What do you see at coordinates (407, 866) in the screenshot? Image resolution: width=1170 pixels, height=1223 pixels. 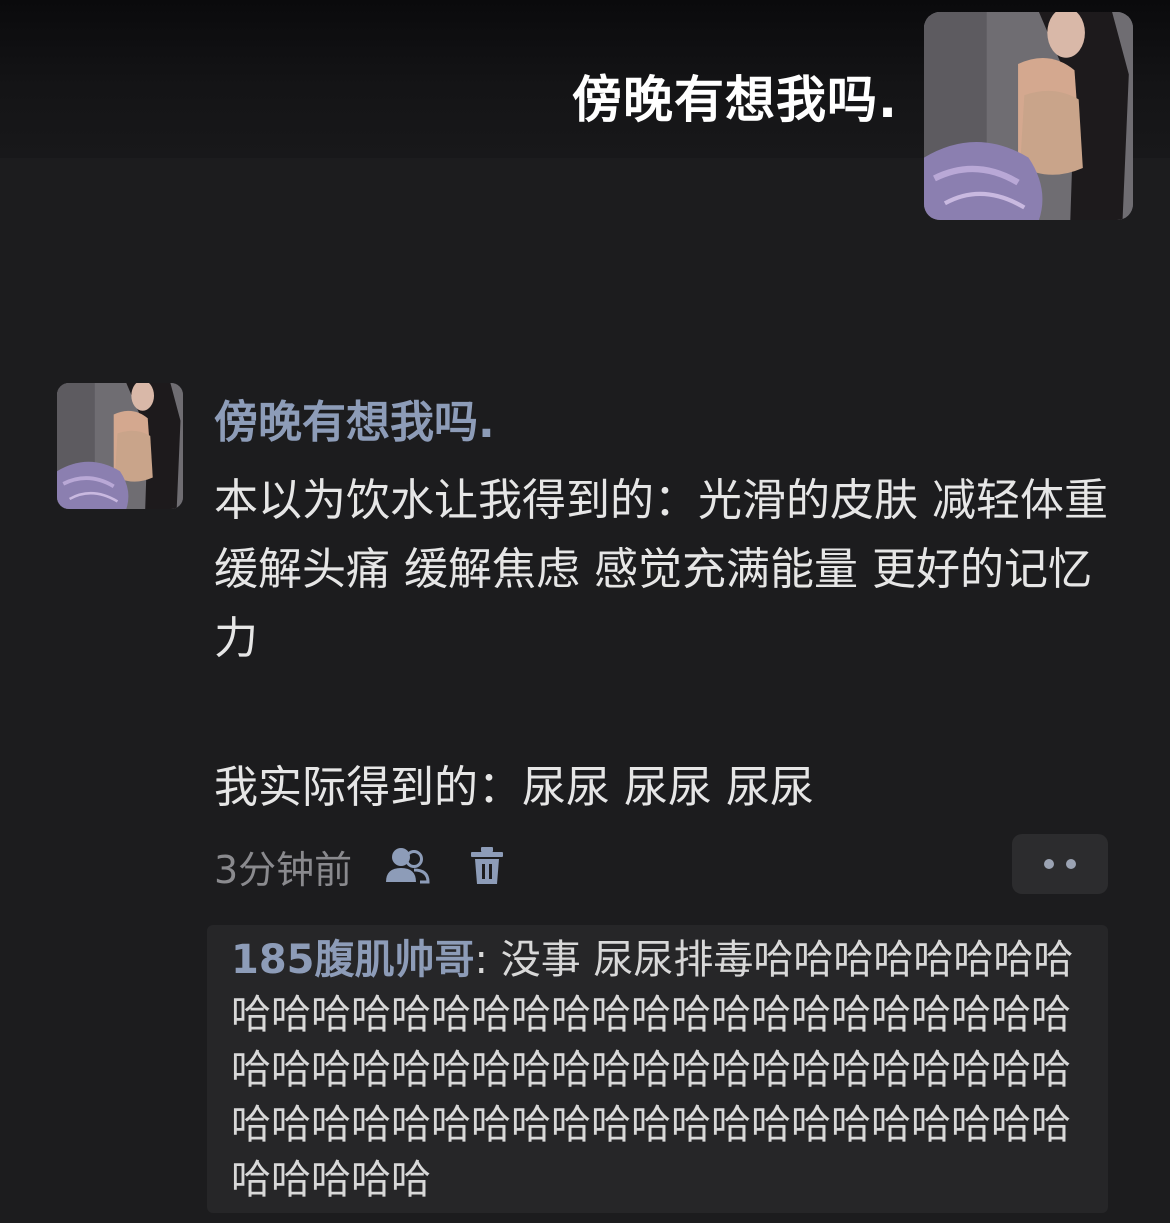 I see `friends-visibility-icon` at bounding box center [407, 866].